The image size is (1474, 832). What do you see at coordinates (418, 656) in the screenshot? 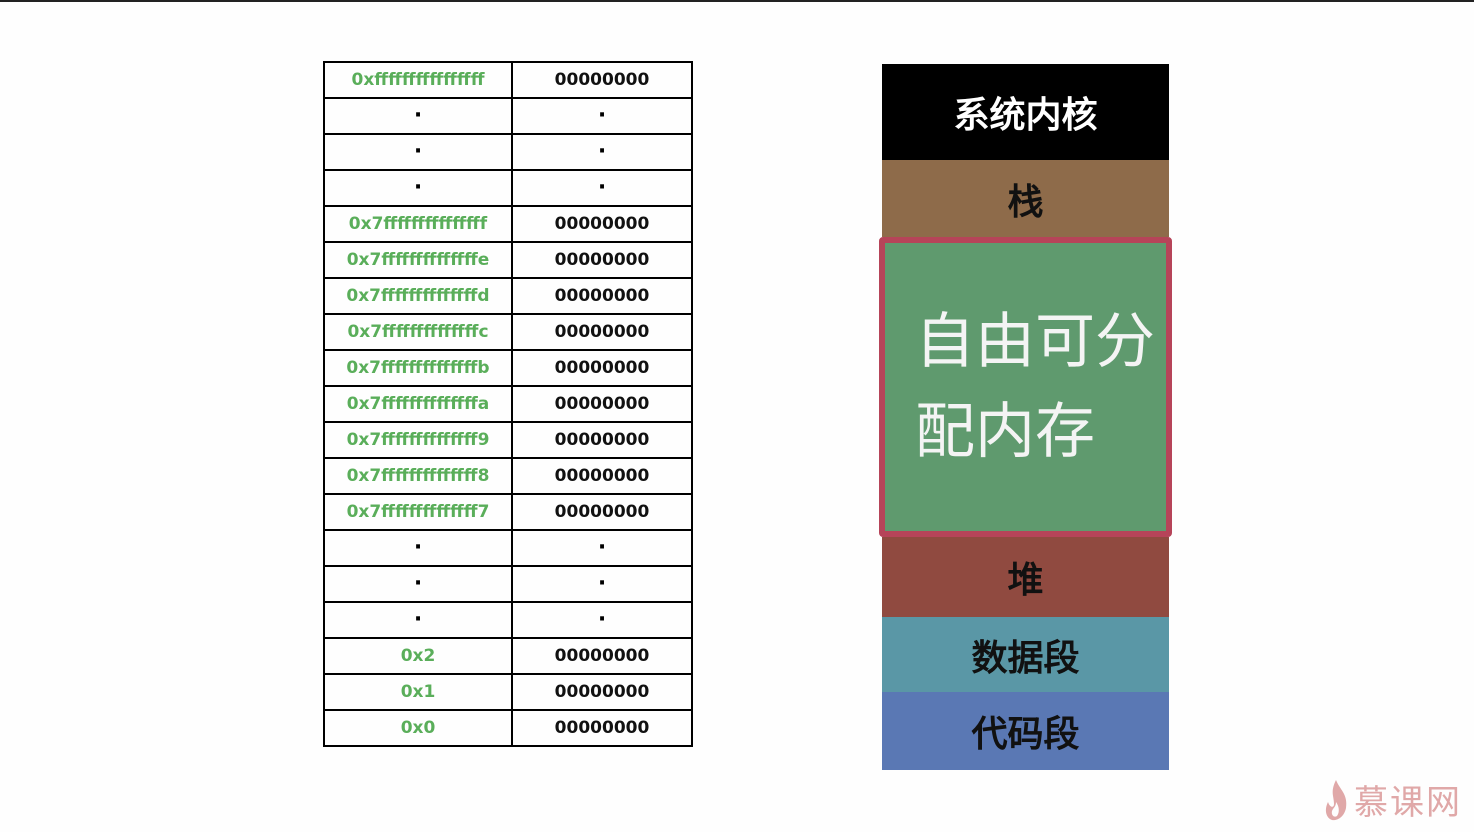
I see `address-cell: 0x2` at bounding box center [418, 656].